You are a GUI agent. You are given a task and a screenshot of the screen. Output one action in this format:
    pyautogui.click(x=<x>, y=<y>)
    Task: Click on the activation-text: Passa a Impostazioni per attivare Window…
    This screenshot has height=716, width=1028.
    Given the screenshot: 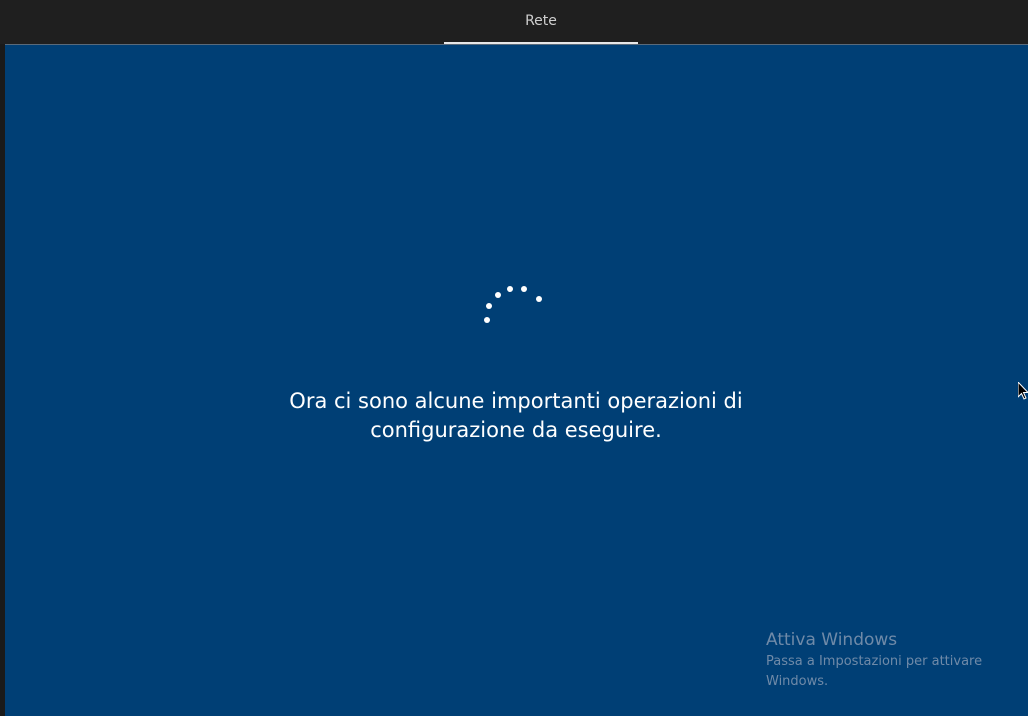 What is the action you would take?
    pyautogui.click(x=874, y=671)
    